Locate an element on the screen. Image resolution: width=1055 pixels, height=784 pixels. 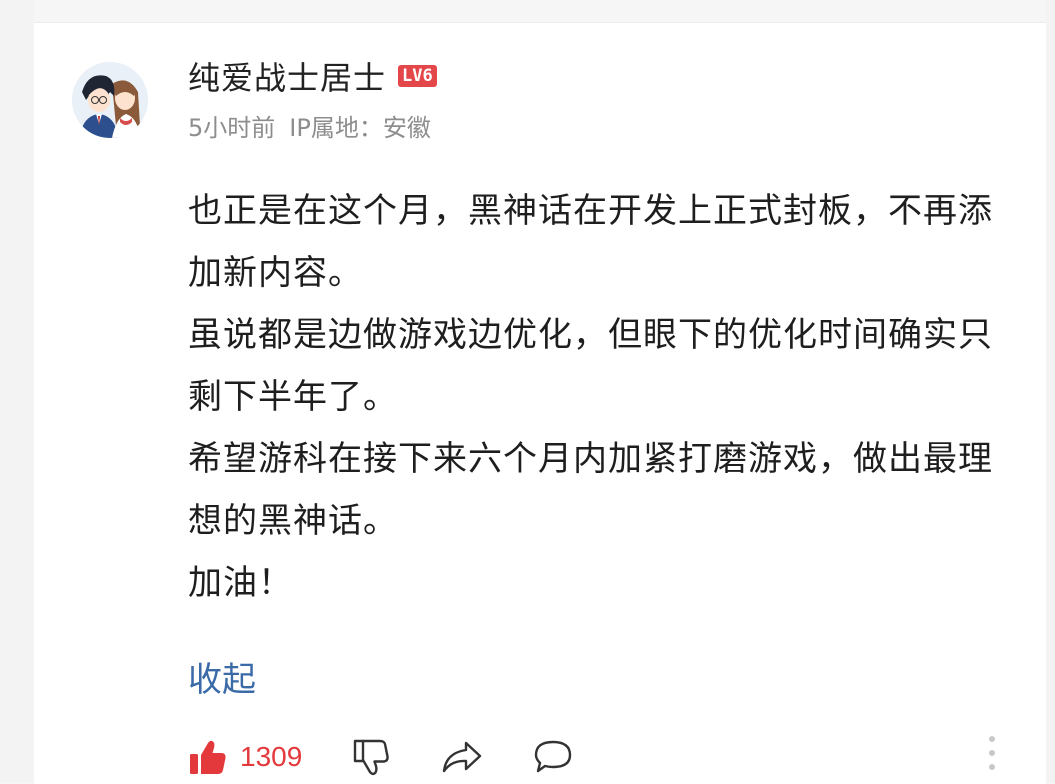
left-margin is located at coordinates (17, 391).